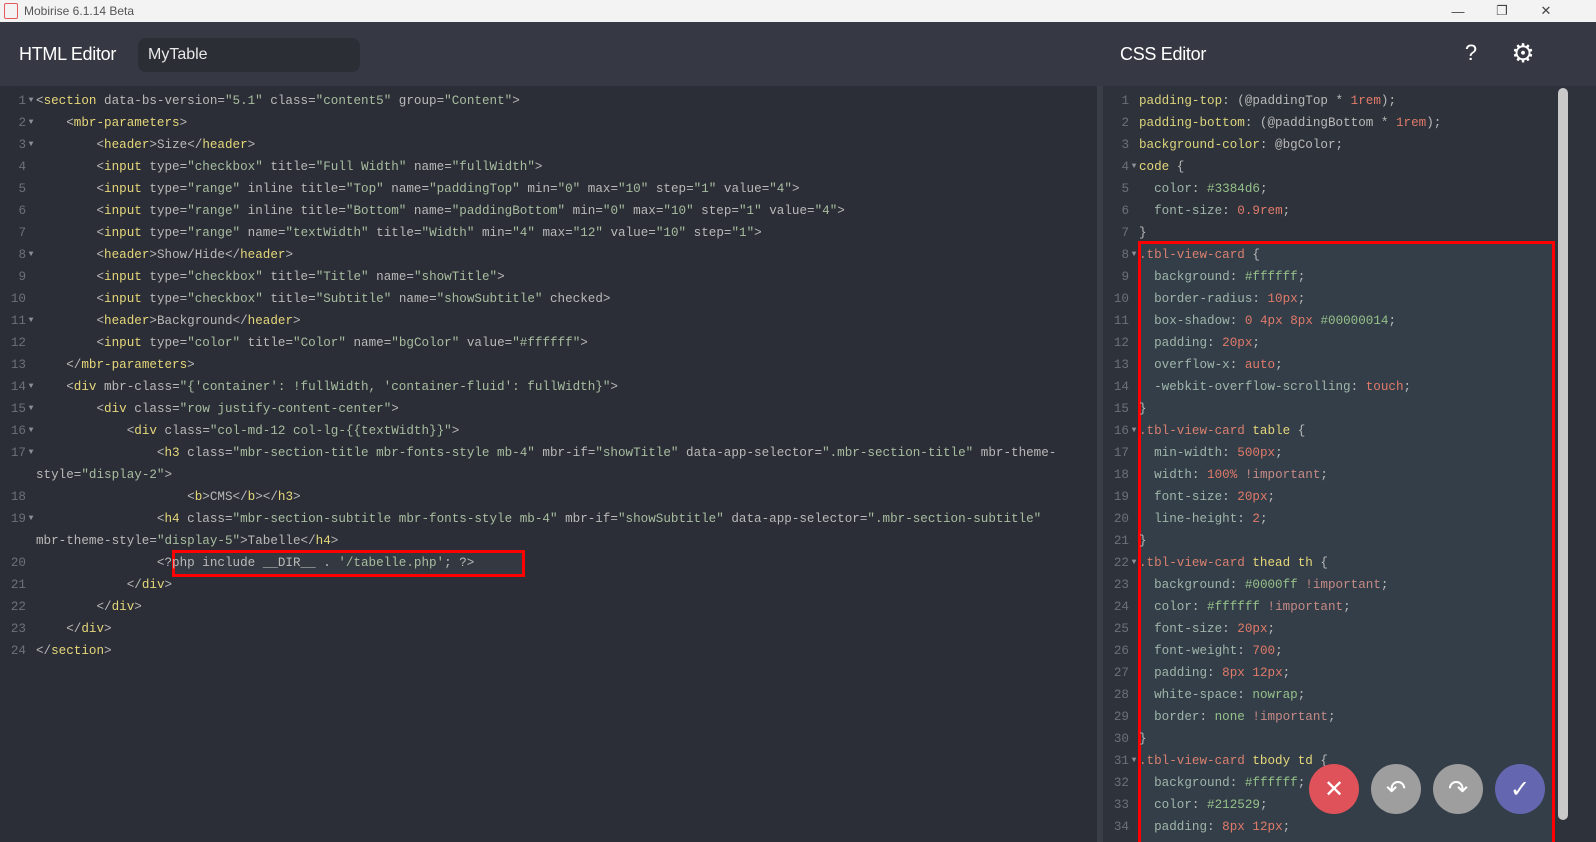  Describe the element at coordinates (1321, 673) in the screenshot. I see `code-line: 27 padding: 8px 12px;` at that location.